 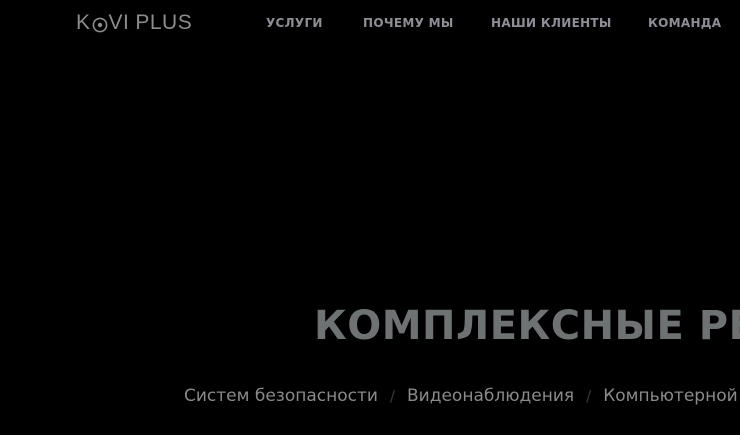 What do you see at coordinates (551, 23) in the screenshot?
I see `nav-item-clients: НАШИ КЛИЕНТЫ` at bounding box center [551, 23].